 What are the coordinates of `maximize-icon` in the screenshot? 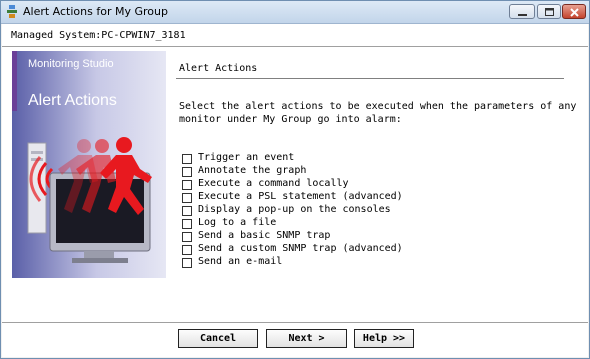 It's located at (549, 12).